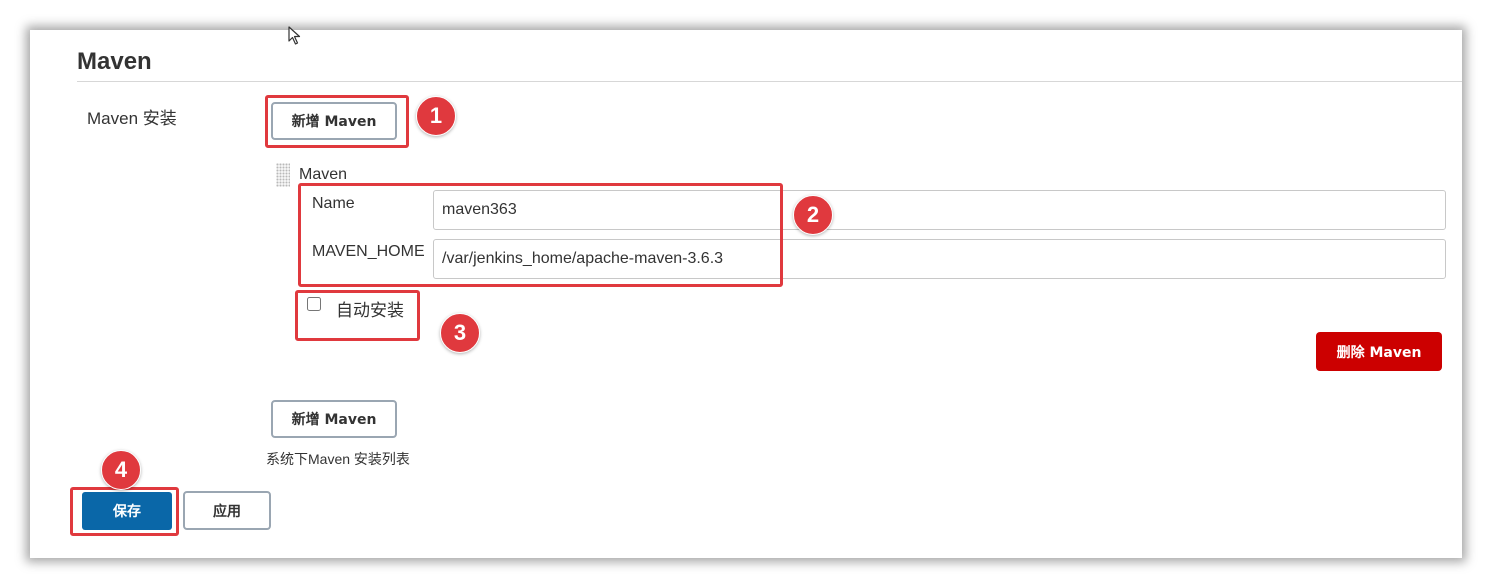  I want to click on maven-installations-label: Maven 安装, so click(132, 118).